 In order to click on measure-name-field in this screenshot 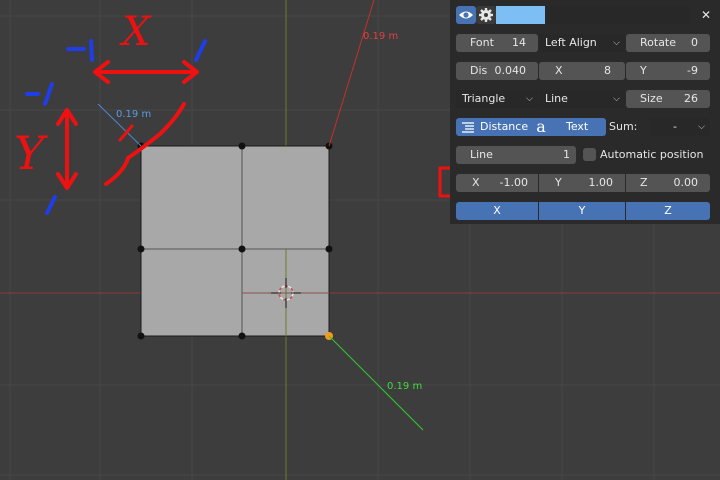, I will do `click(617, 15)`.